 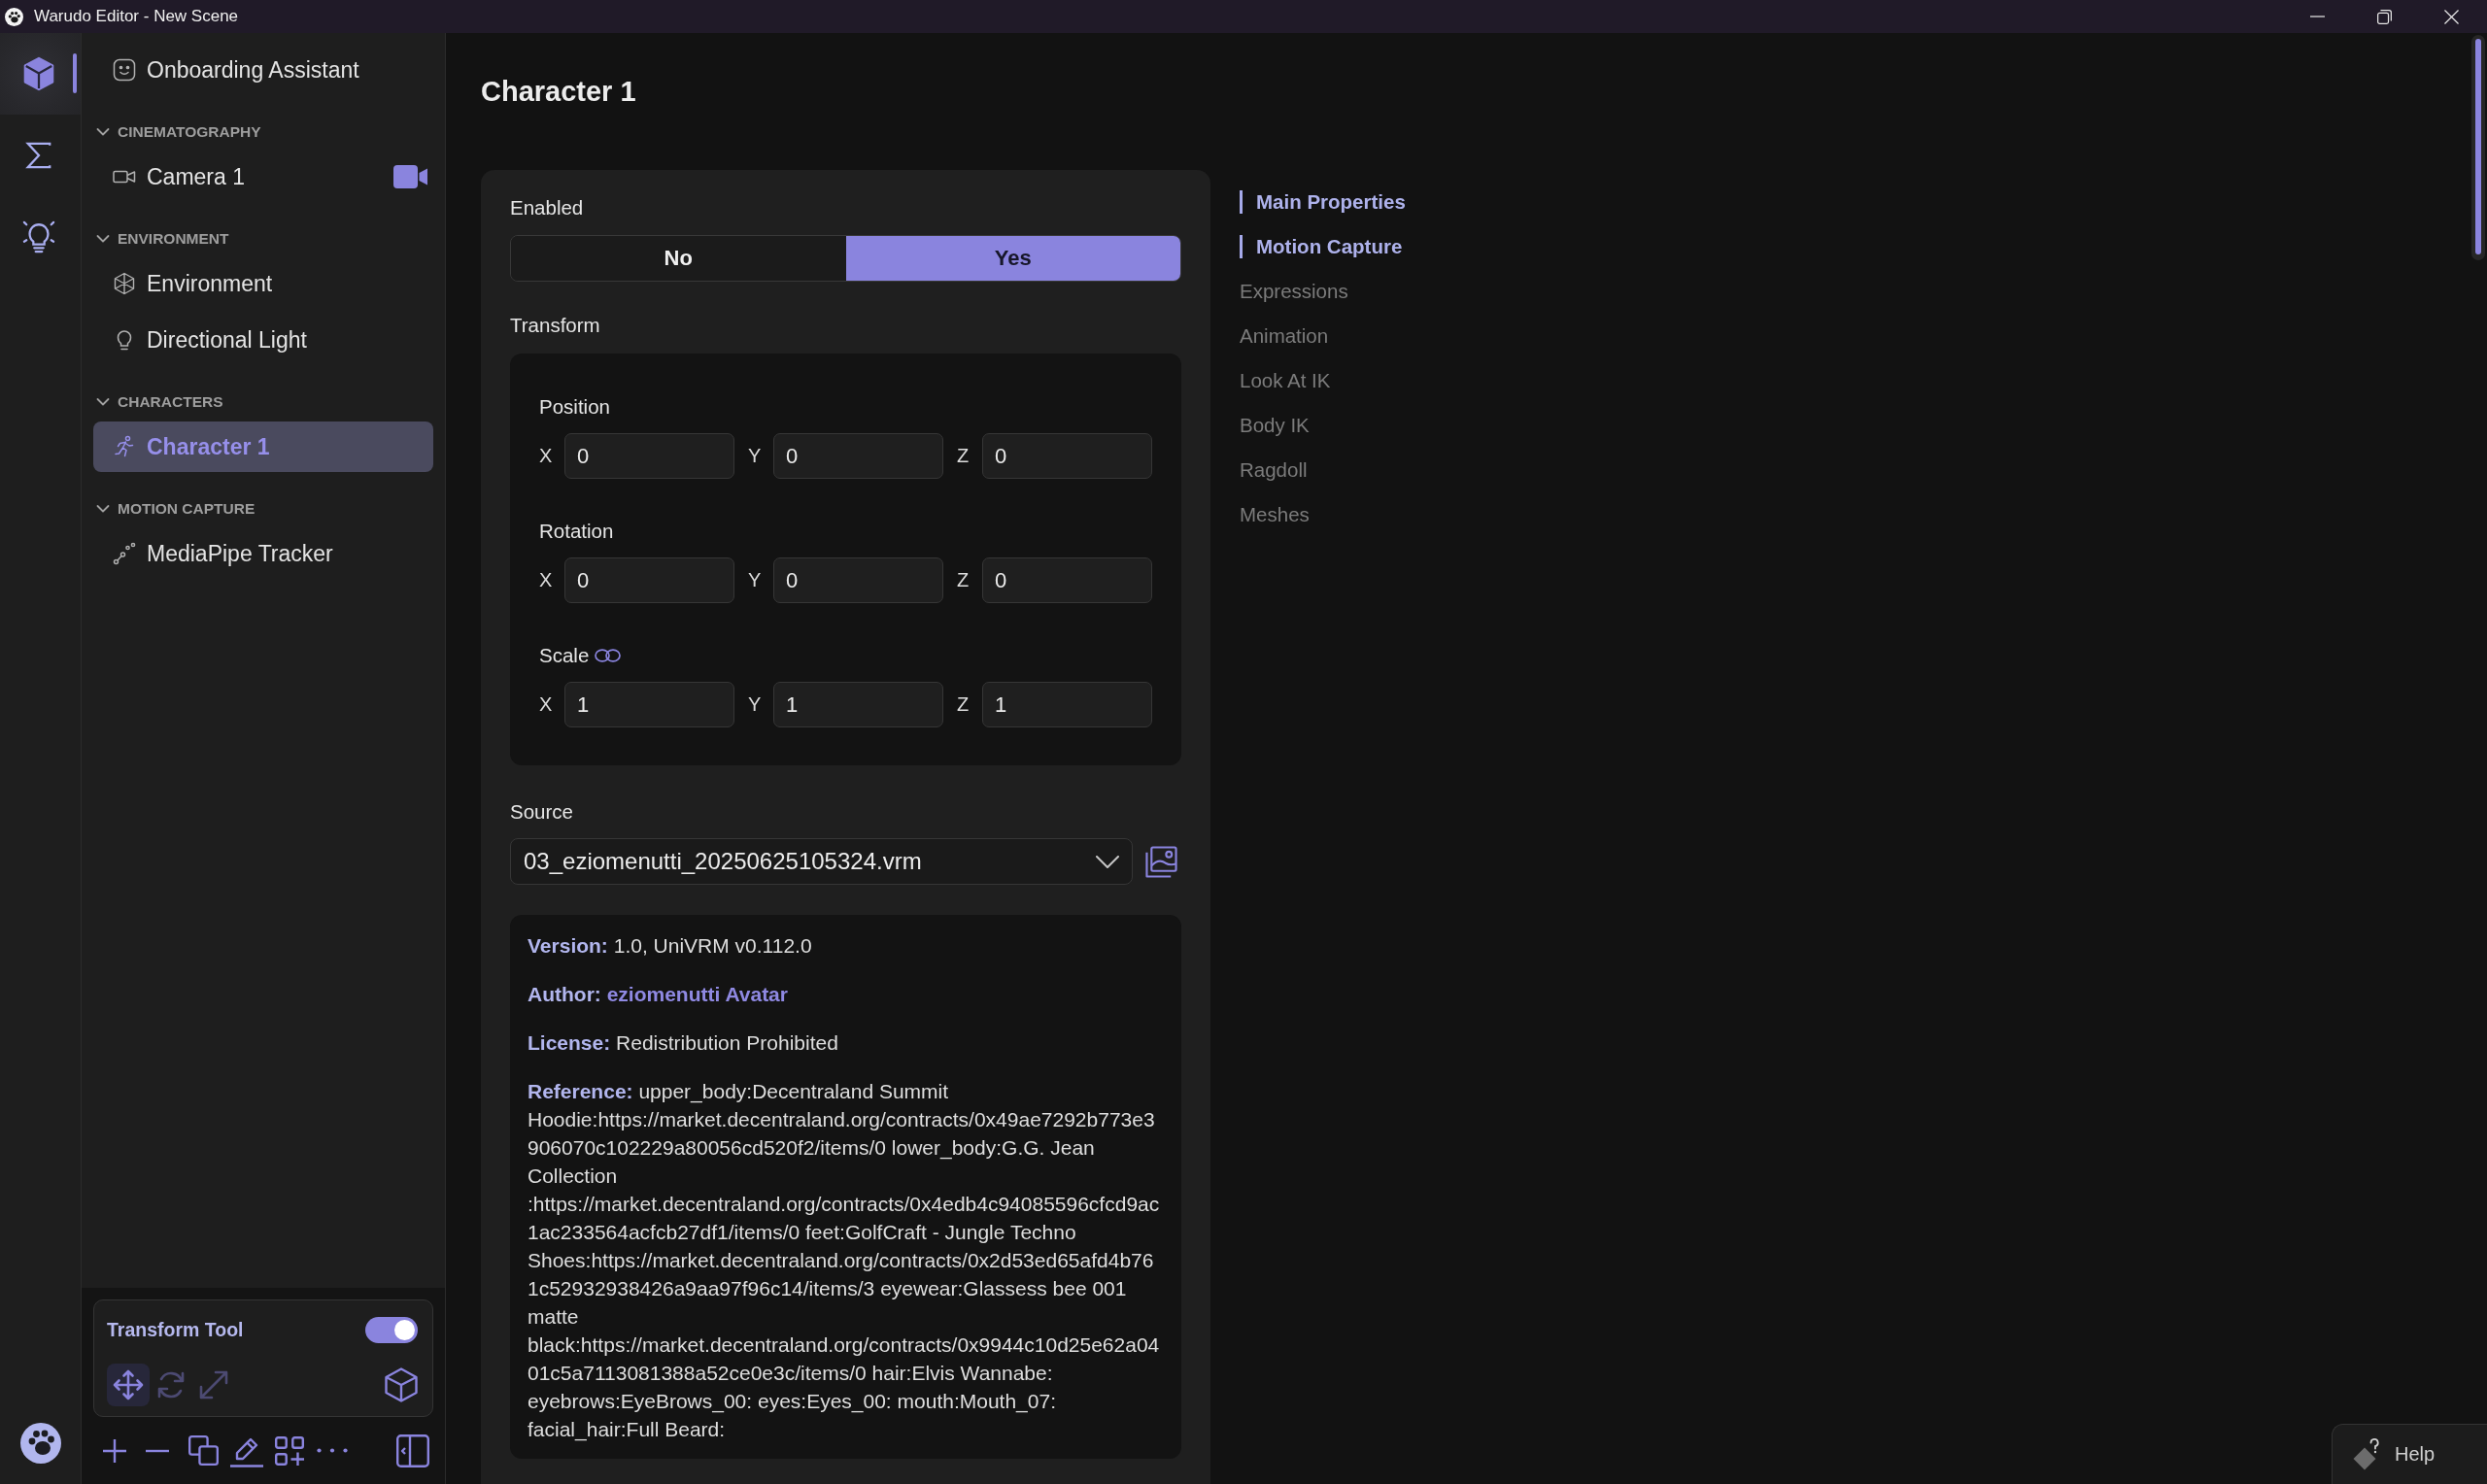 I want to click on sidebar-item: Camera 1, so click(x=263, y=177).